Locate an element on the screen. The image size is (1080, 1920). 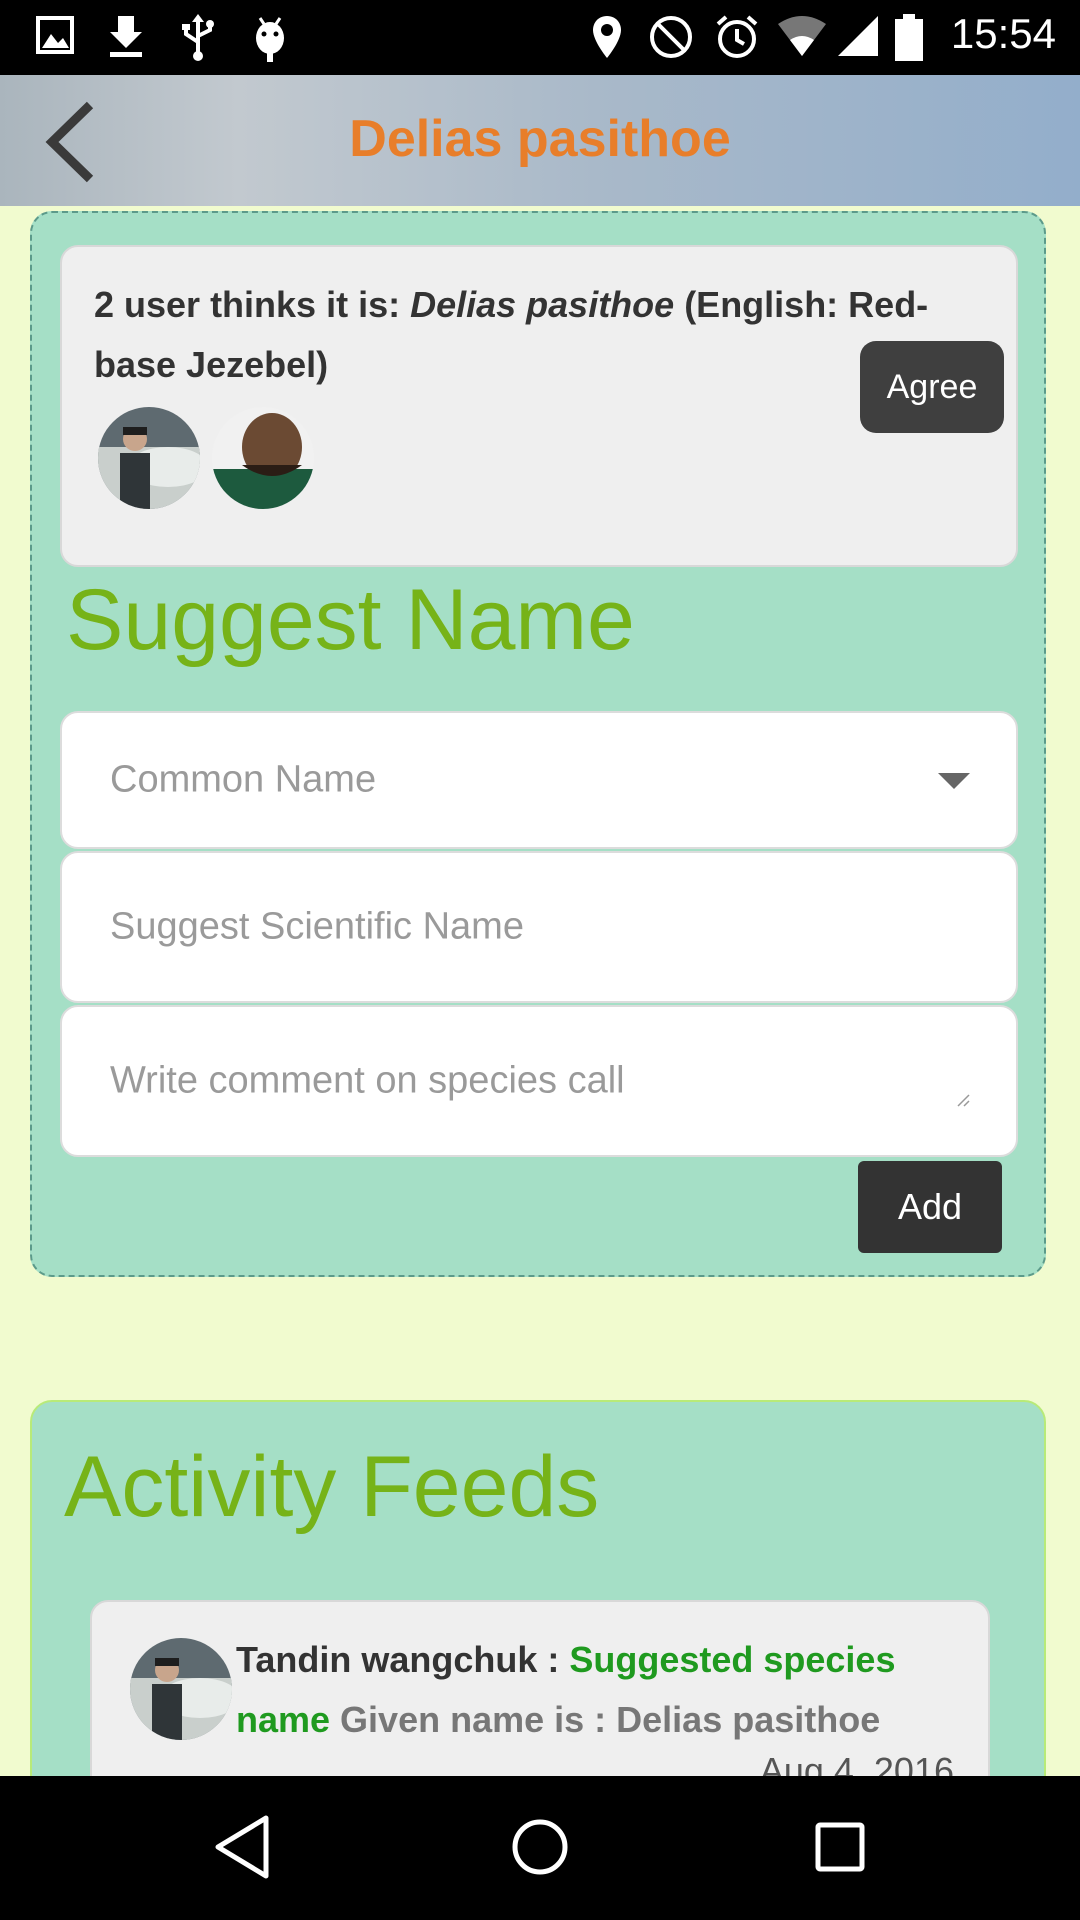
comment-textarea: Write comment on species call is located at coordinates (539, 1081).